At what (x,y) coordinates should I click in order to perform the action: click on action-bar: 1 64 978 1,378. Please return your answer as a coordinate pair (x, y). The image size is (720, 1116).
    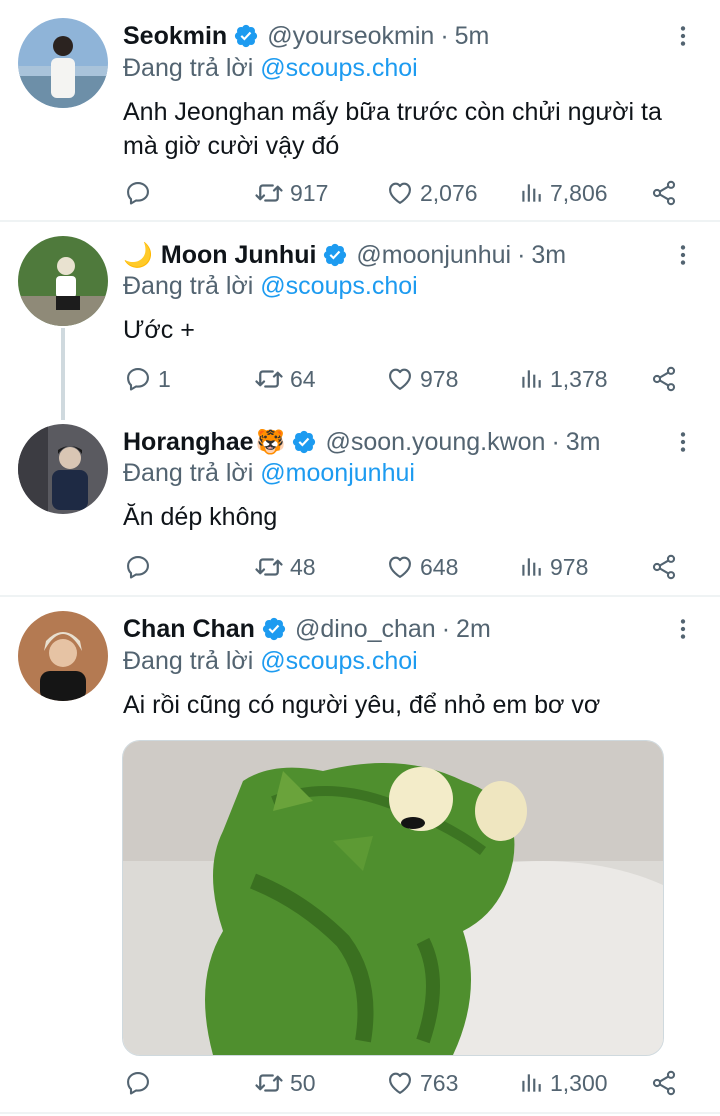
    Looking at the image, I should click on (360, 379).